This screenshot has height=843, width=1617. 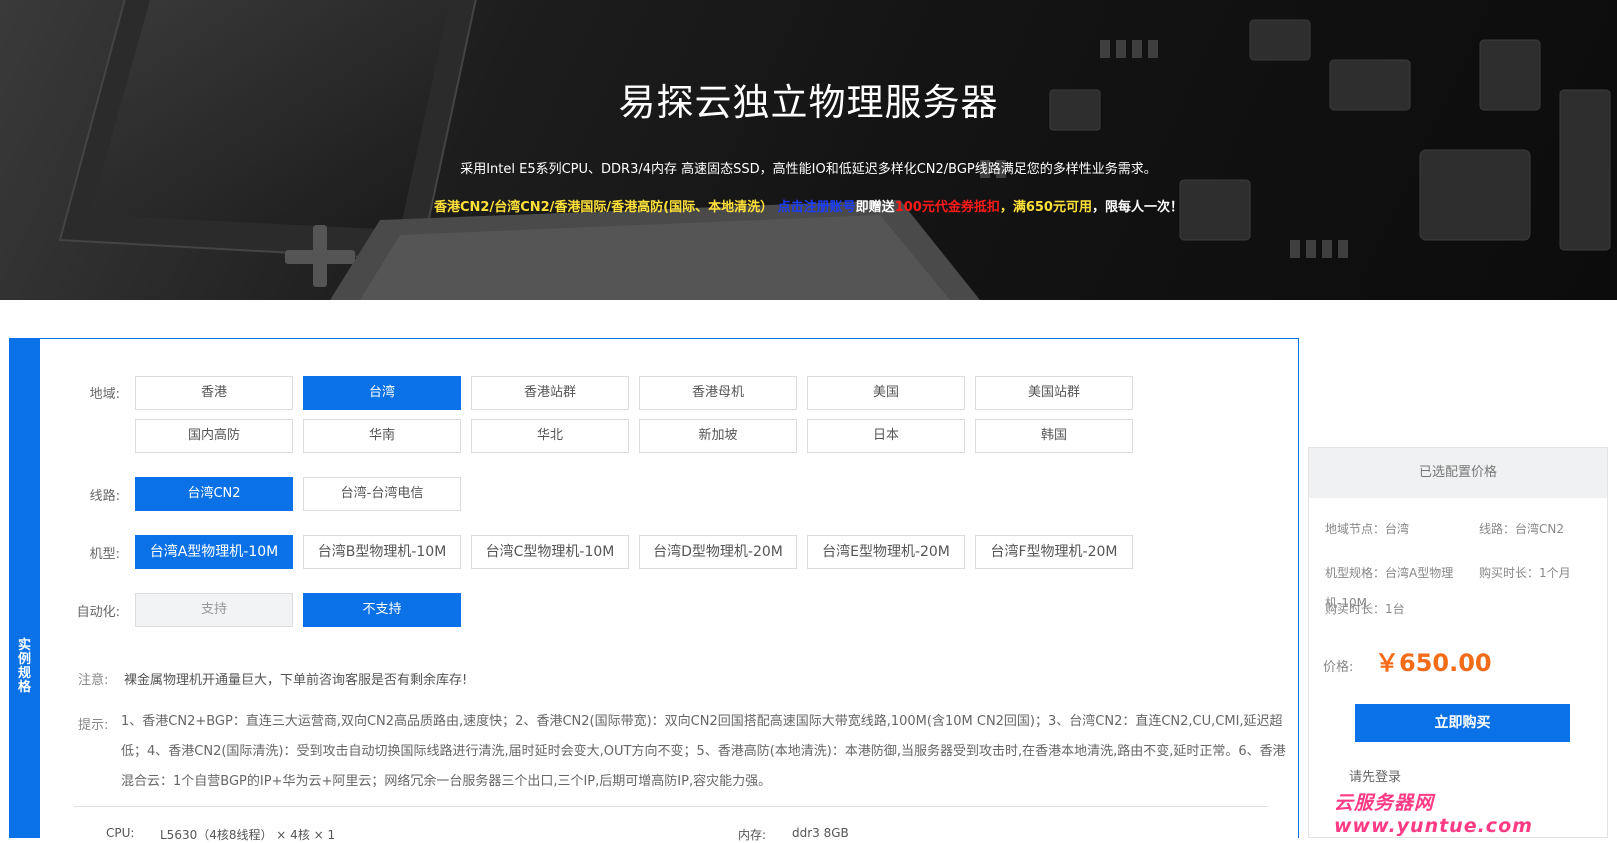 I want to click on summary-duration: 购买时长：1个月, so click(x=1525, y=573).